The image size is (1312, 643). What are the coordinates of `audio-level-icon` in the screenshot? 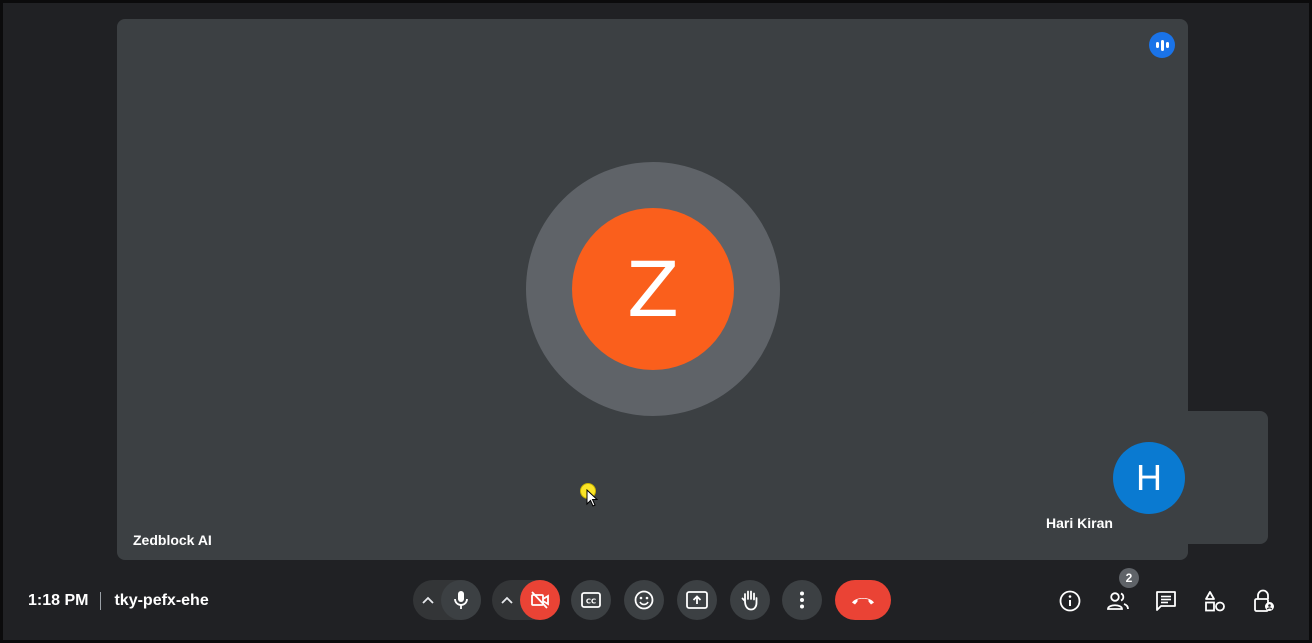 It's located at (1162, 45).